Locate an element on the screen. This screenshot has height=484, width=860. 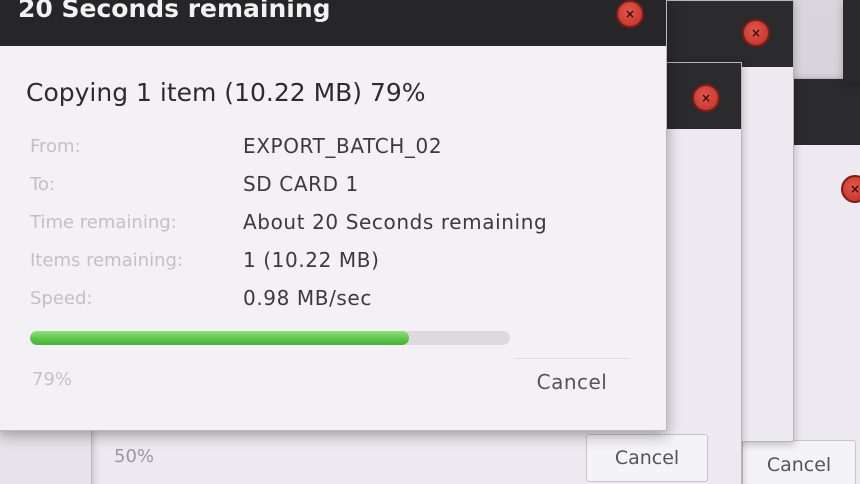
to-value: SD CARD 1 is located at coordinates (301, 184).